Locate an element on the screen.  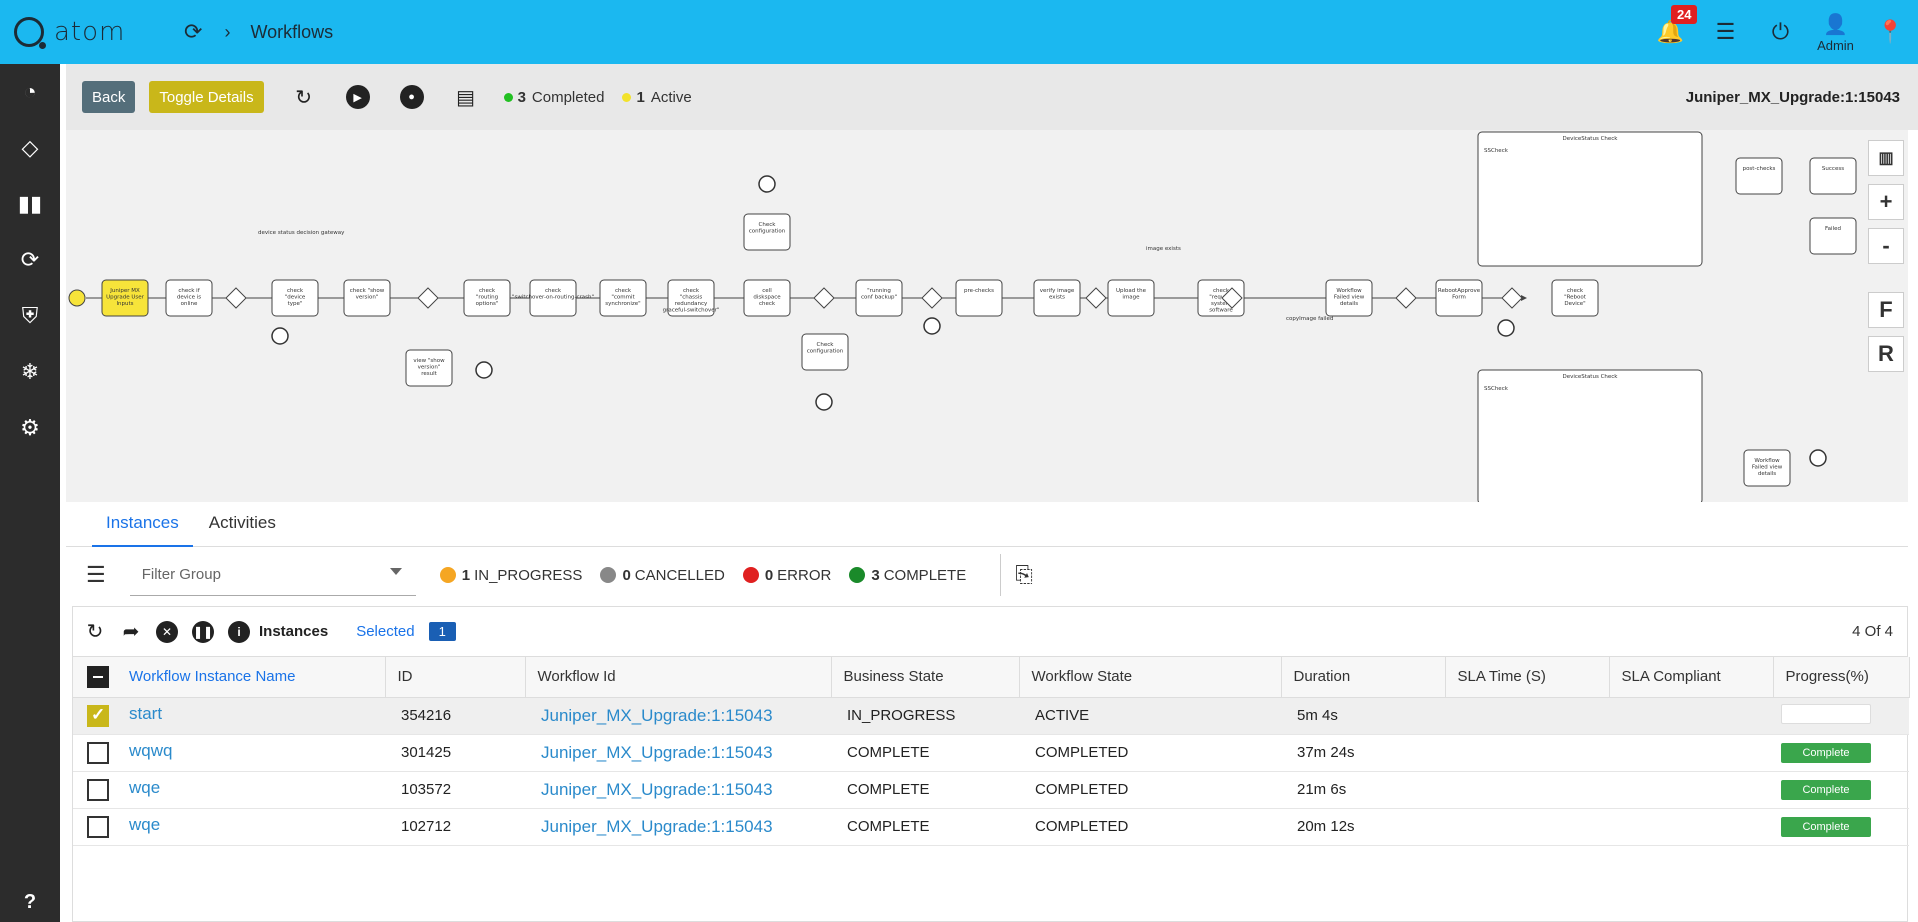
zoom-out-button: - is located at coordinates (1886, 246).